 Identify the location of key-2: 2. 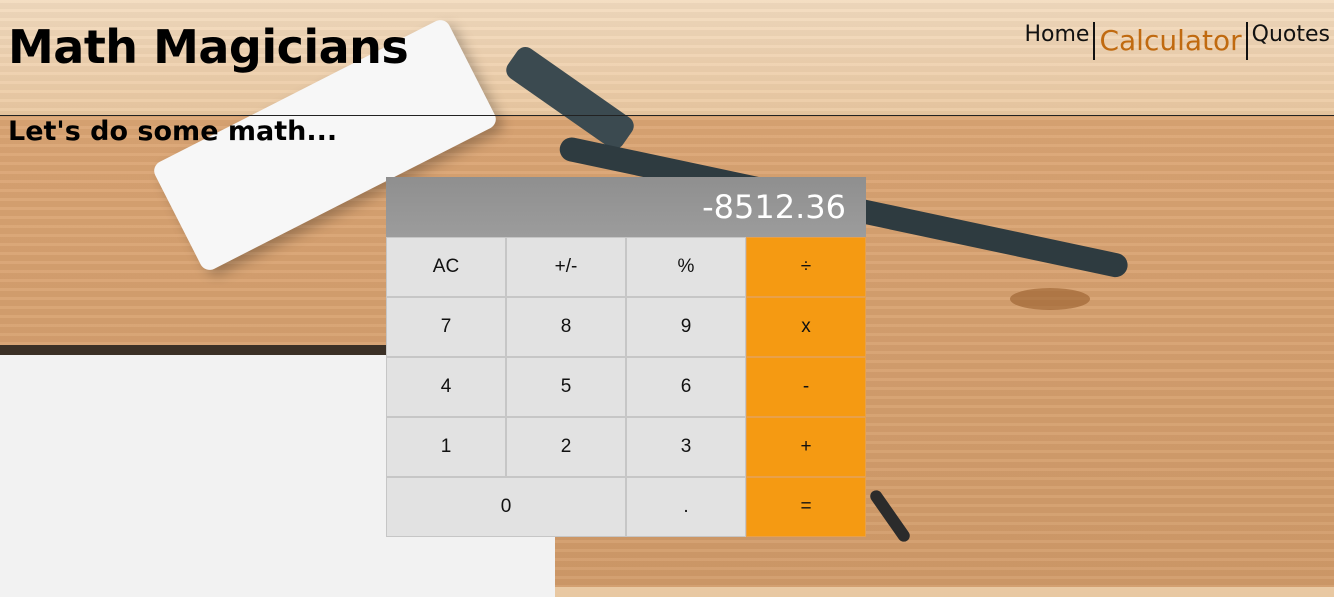
(566, 447).